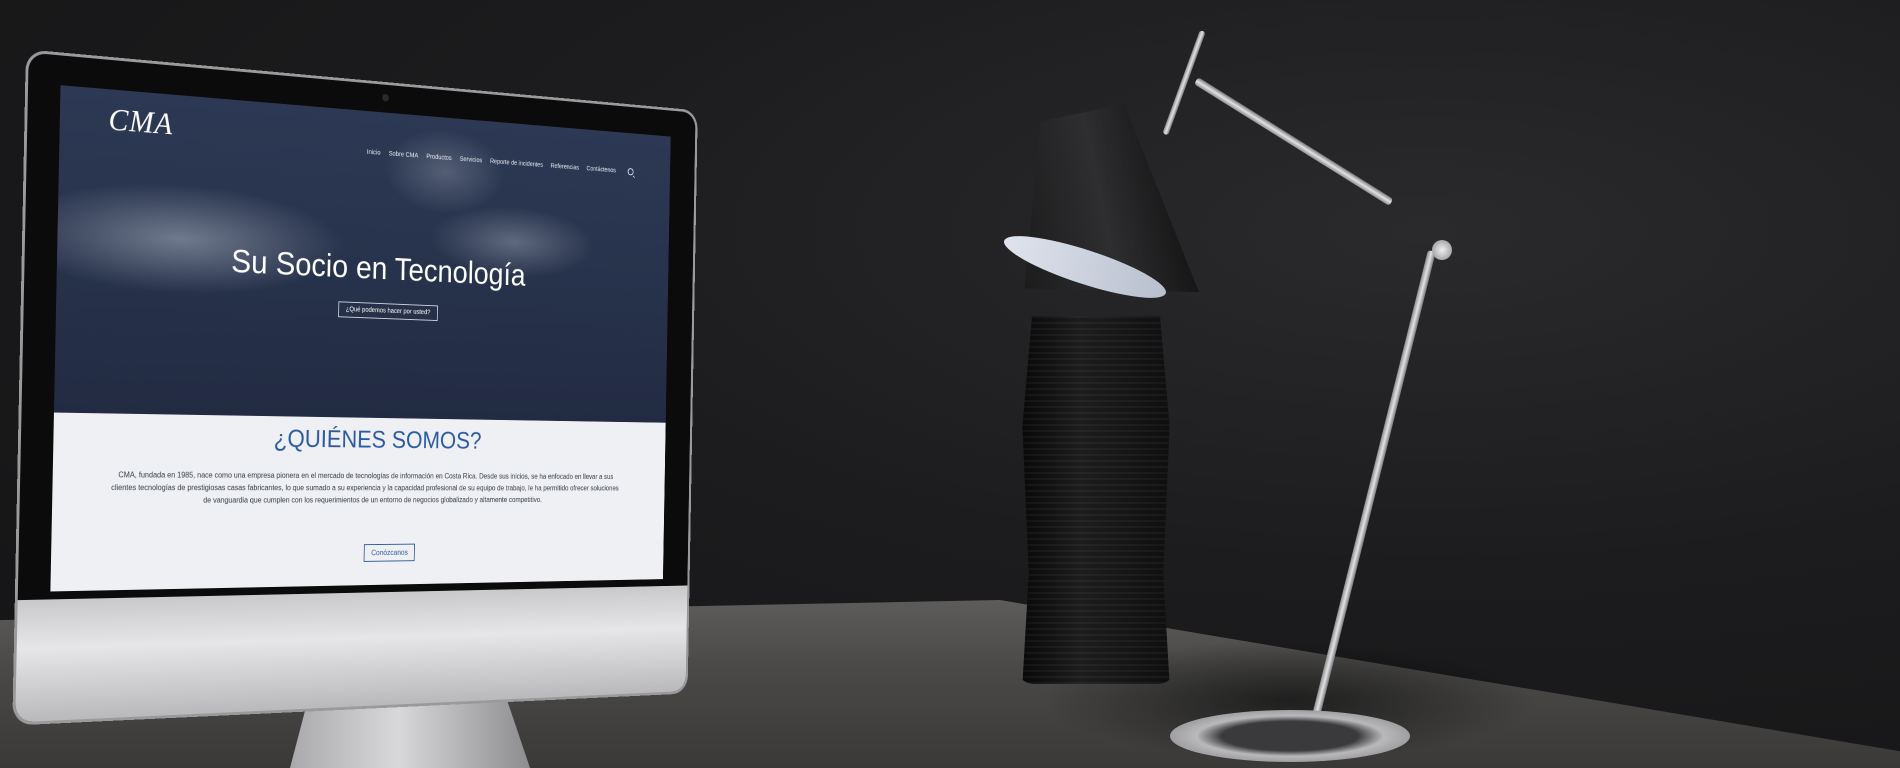  I want to click on nav-item-inicio: Inicio, so click(374, 153).